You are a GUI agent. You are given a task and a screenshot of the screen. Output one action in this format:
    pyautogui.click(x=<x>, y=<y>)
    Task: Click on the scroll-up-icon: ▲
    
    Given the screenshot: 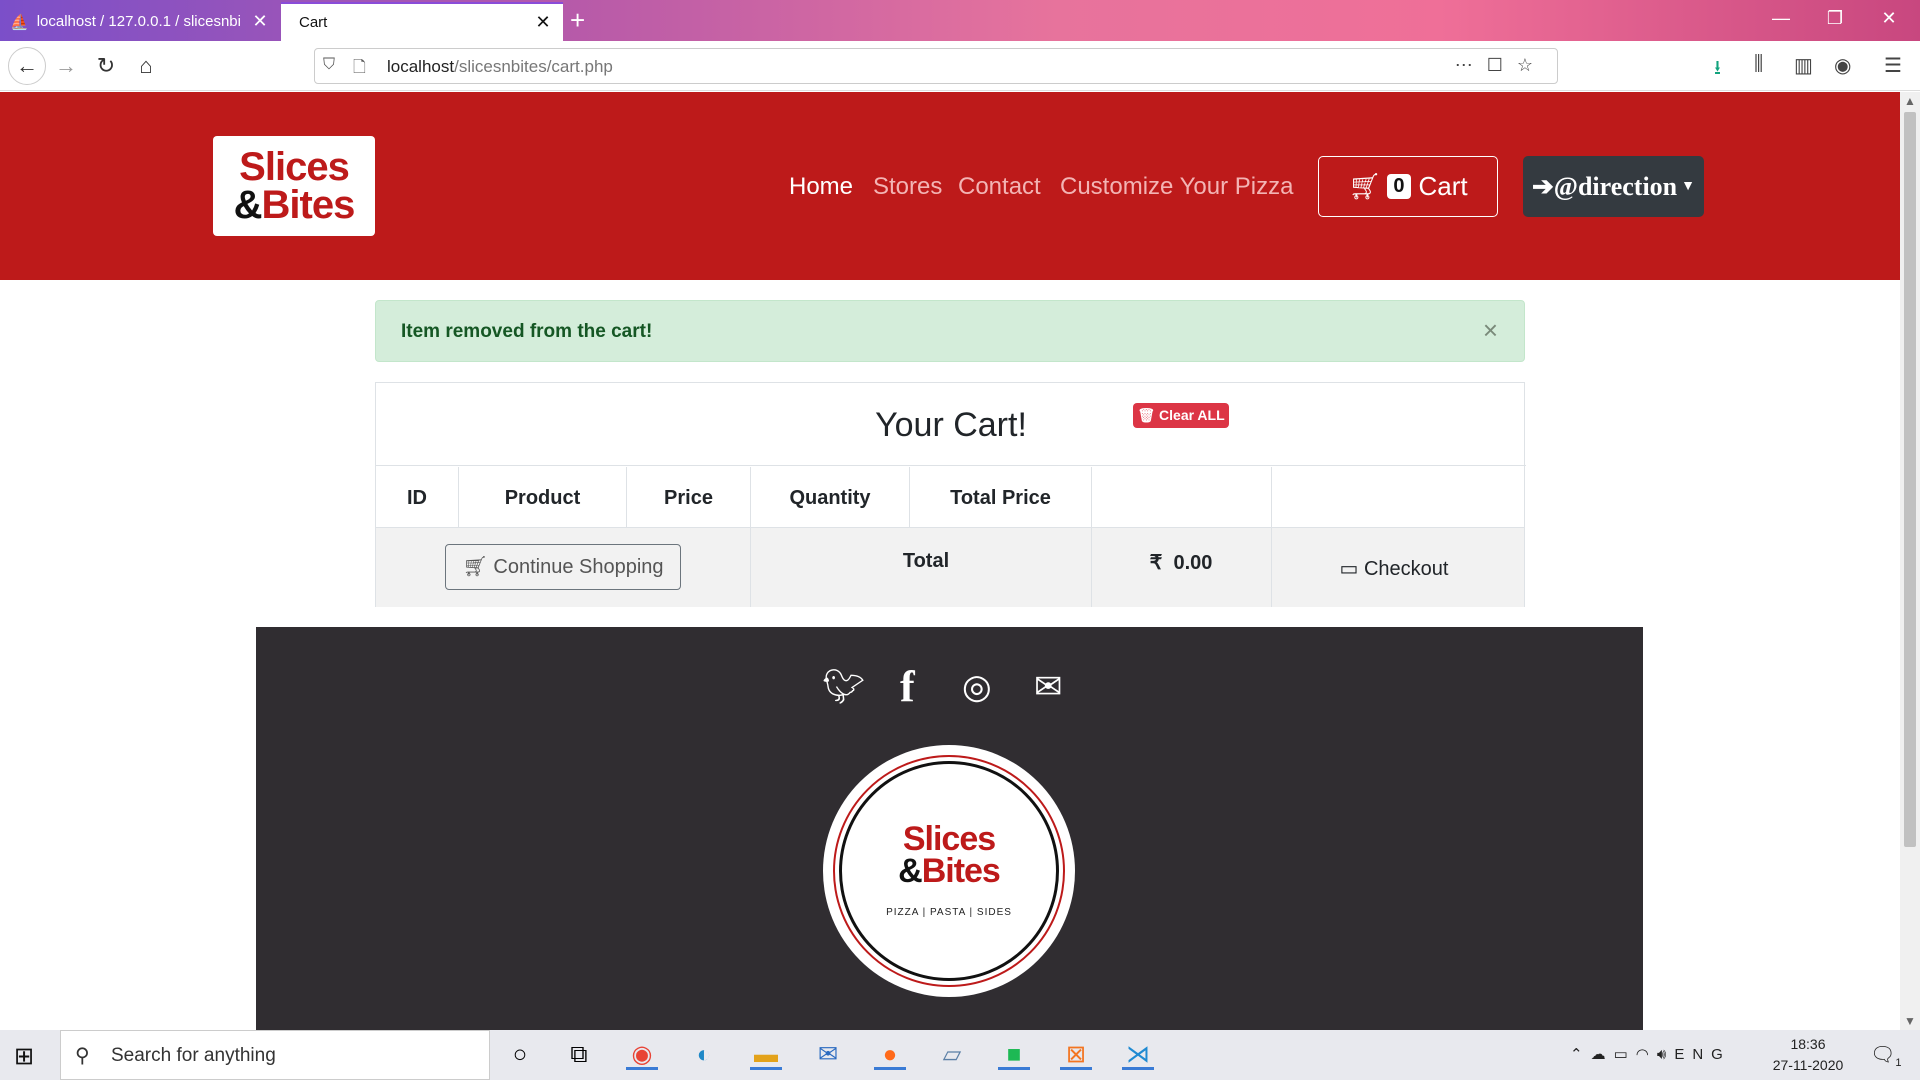 What is the action you would take?
    pyautogui.click(x=1910, y=101)
    